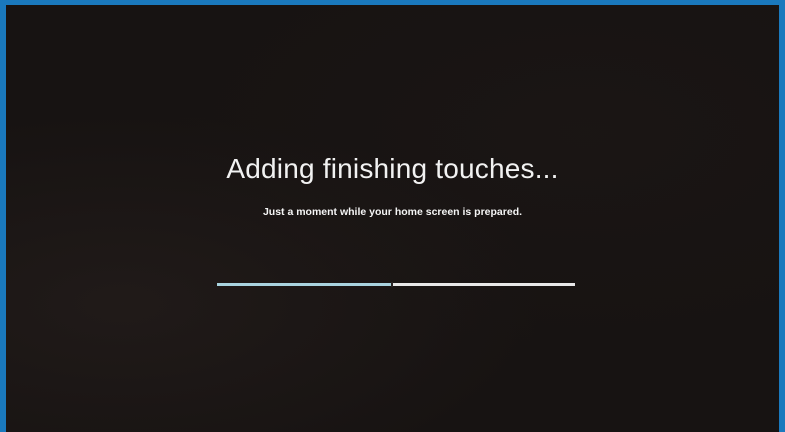 This screenshot has width=785, height=432. What do you see at coordinates (396, 284) in the screenshot?
I see `progress-bar` at bounding box center [396, 284].